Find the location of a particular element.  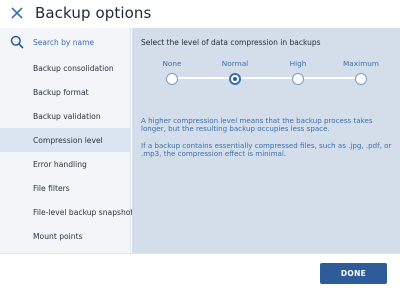

level-label-maximum: Maximum is located at coordinates (361, 63).